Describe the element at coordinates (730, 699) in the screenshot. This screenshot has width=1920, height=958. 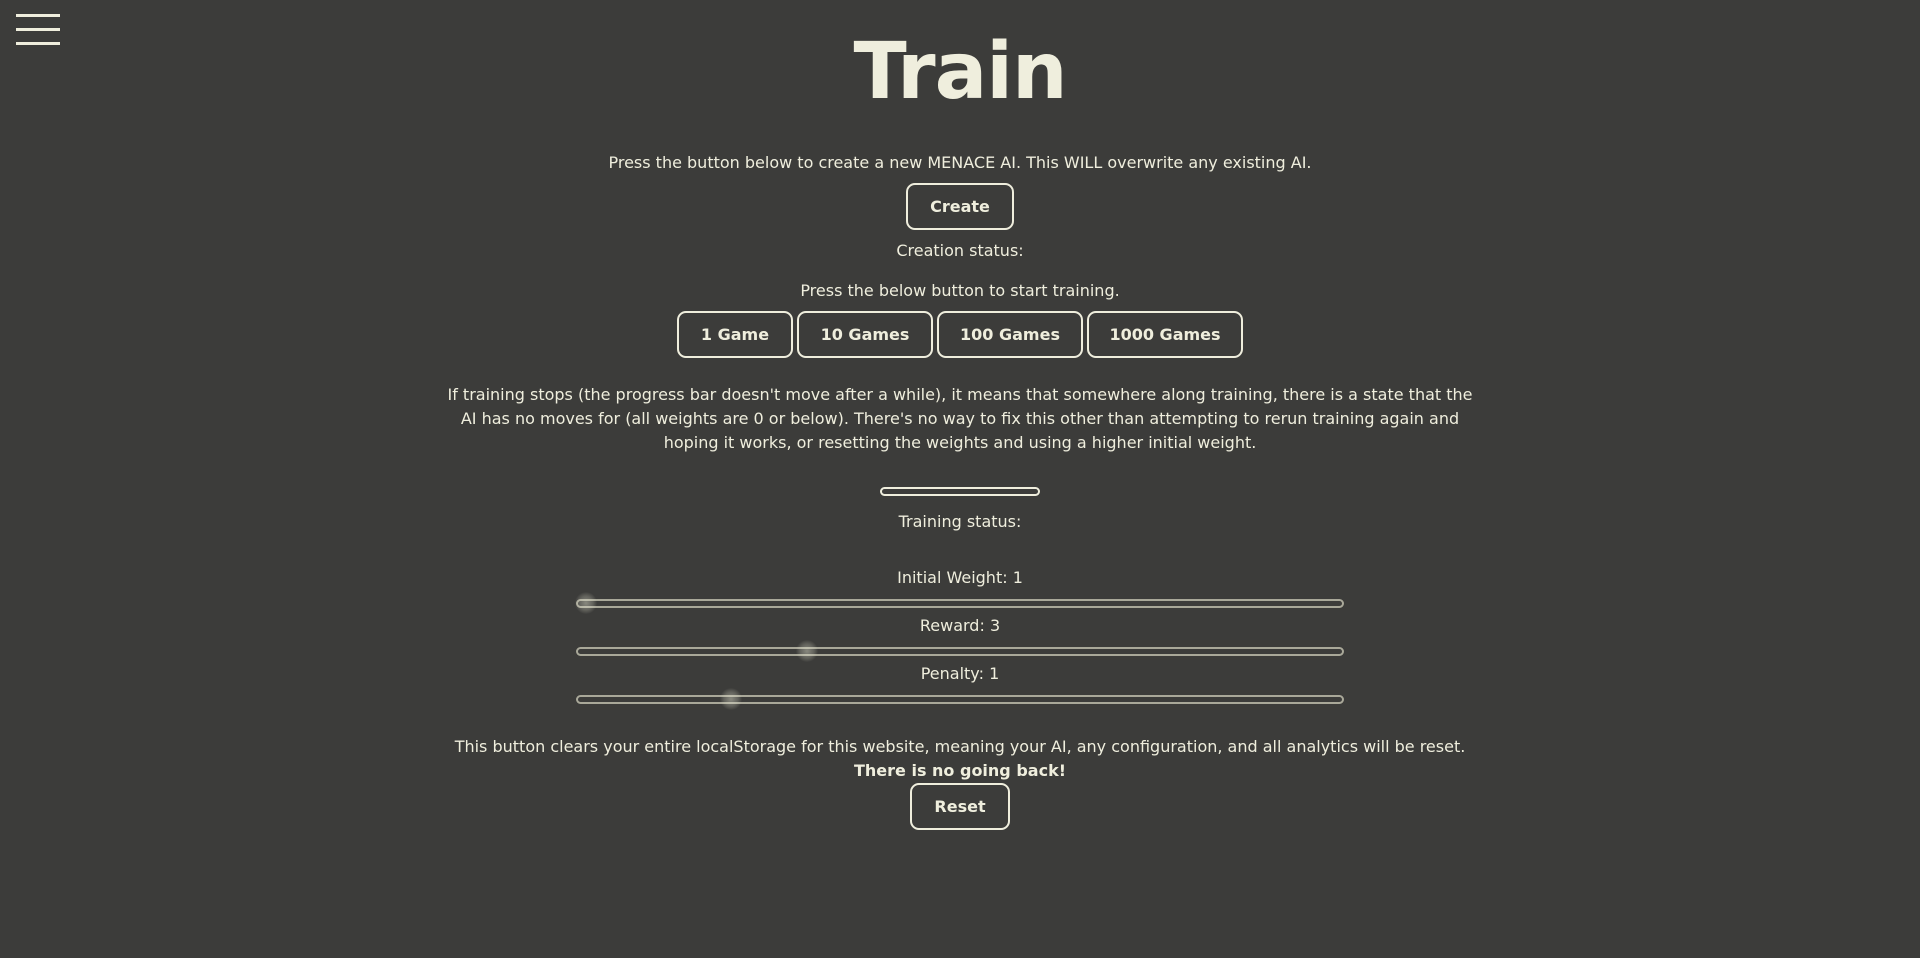
I see `penalty-slider-thumb` at that location.